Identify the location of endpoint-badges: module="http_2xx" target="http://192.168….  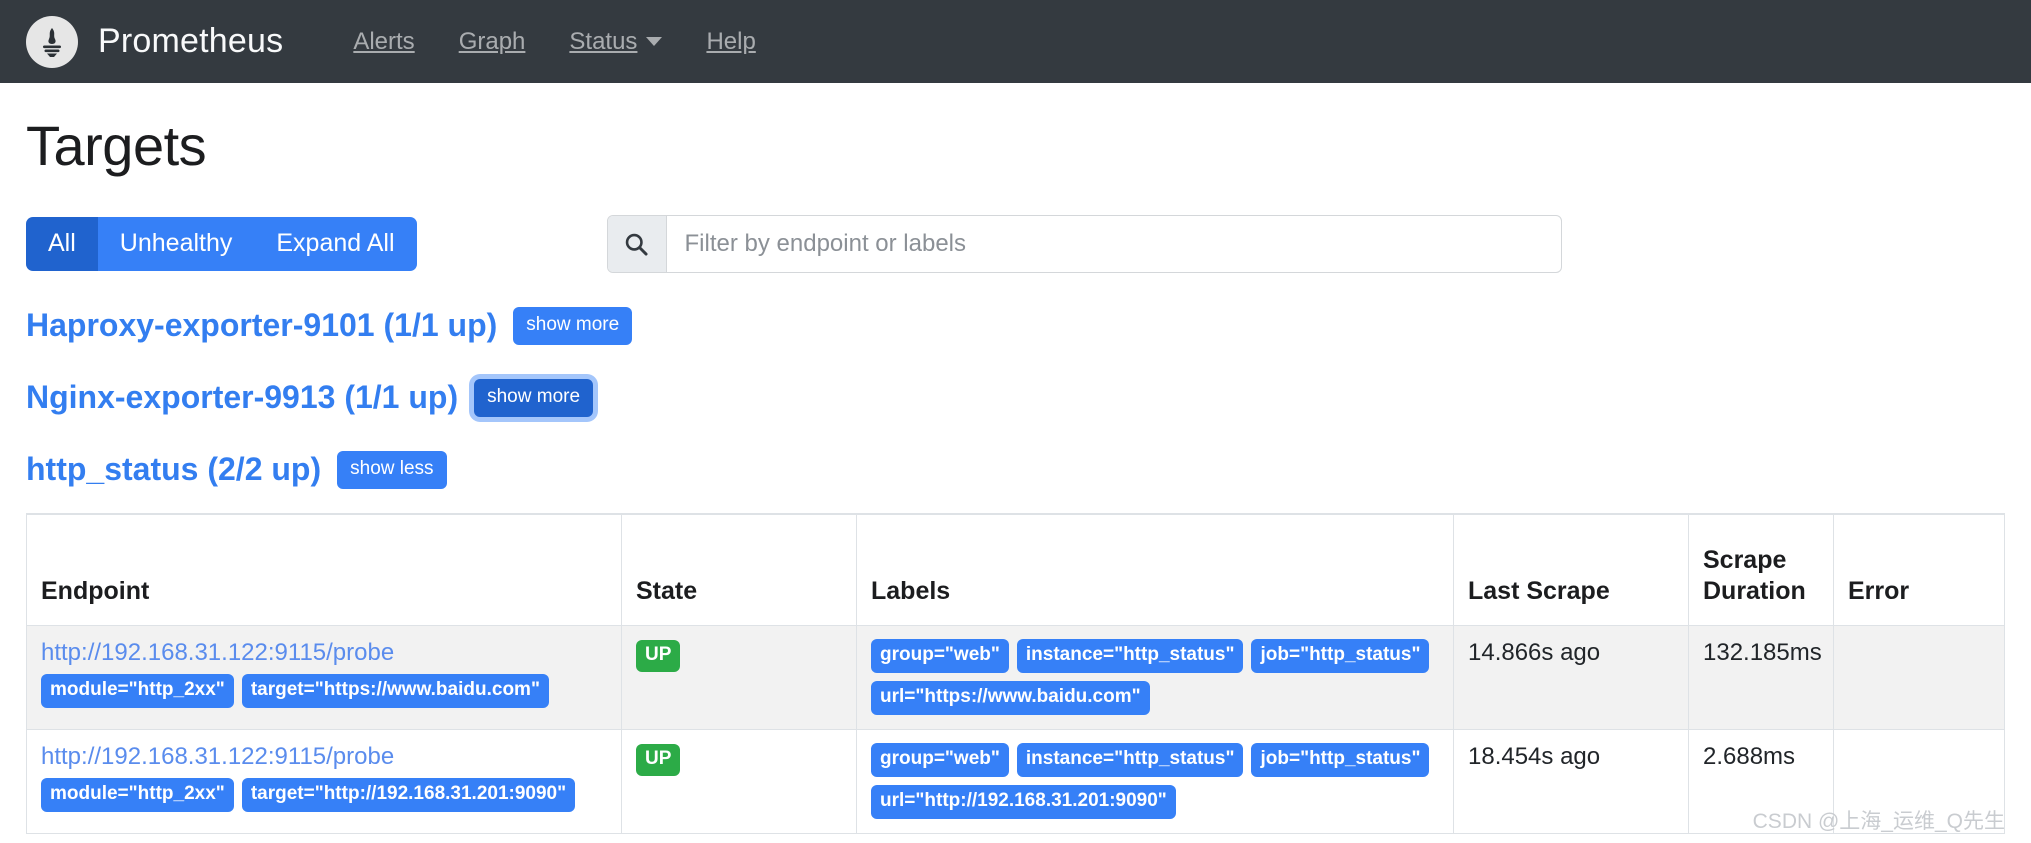
(324, 794).